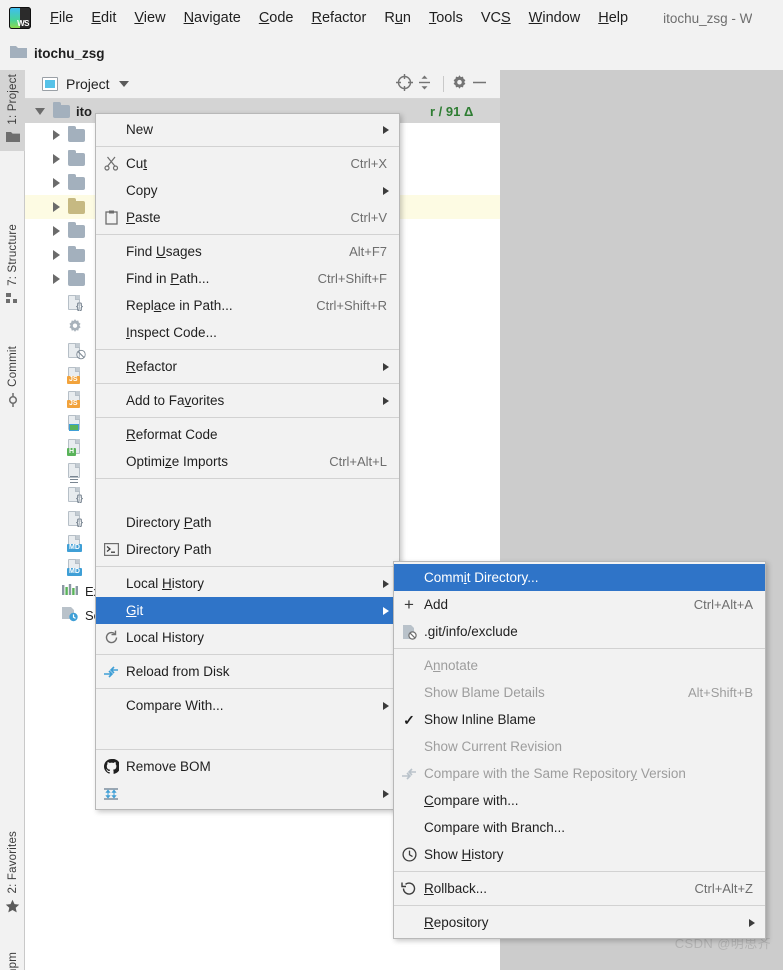  I want to click on project-window-icon, so click(50, 84).